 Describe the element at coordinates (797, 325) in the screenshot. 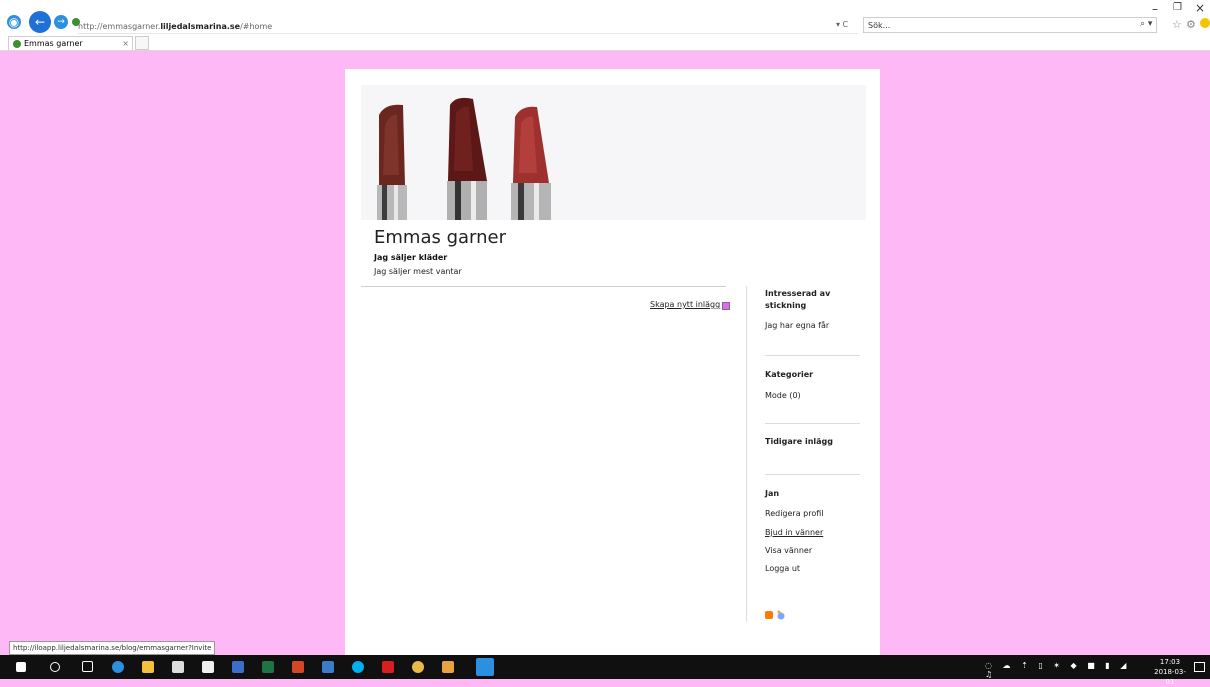

I see `sidebar-interest-text: Jag har egna får` at that location.